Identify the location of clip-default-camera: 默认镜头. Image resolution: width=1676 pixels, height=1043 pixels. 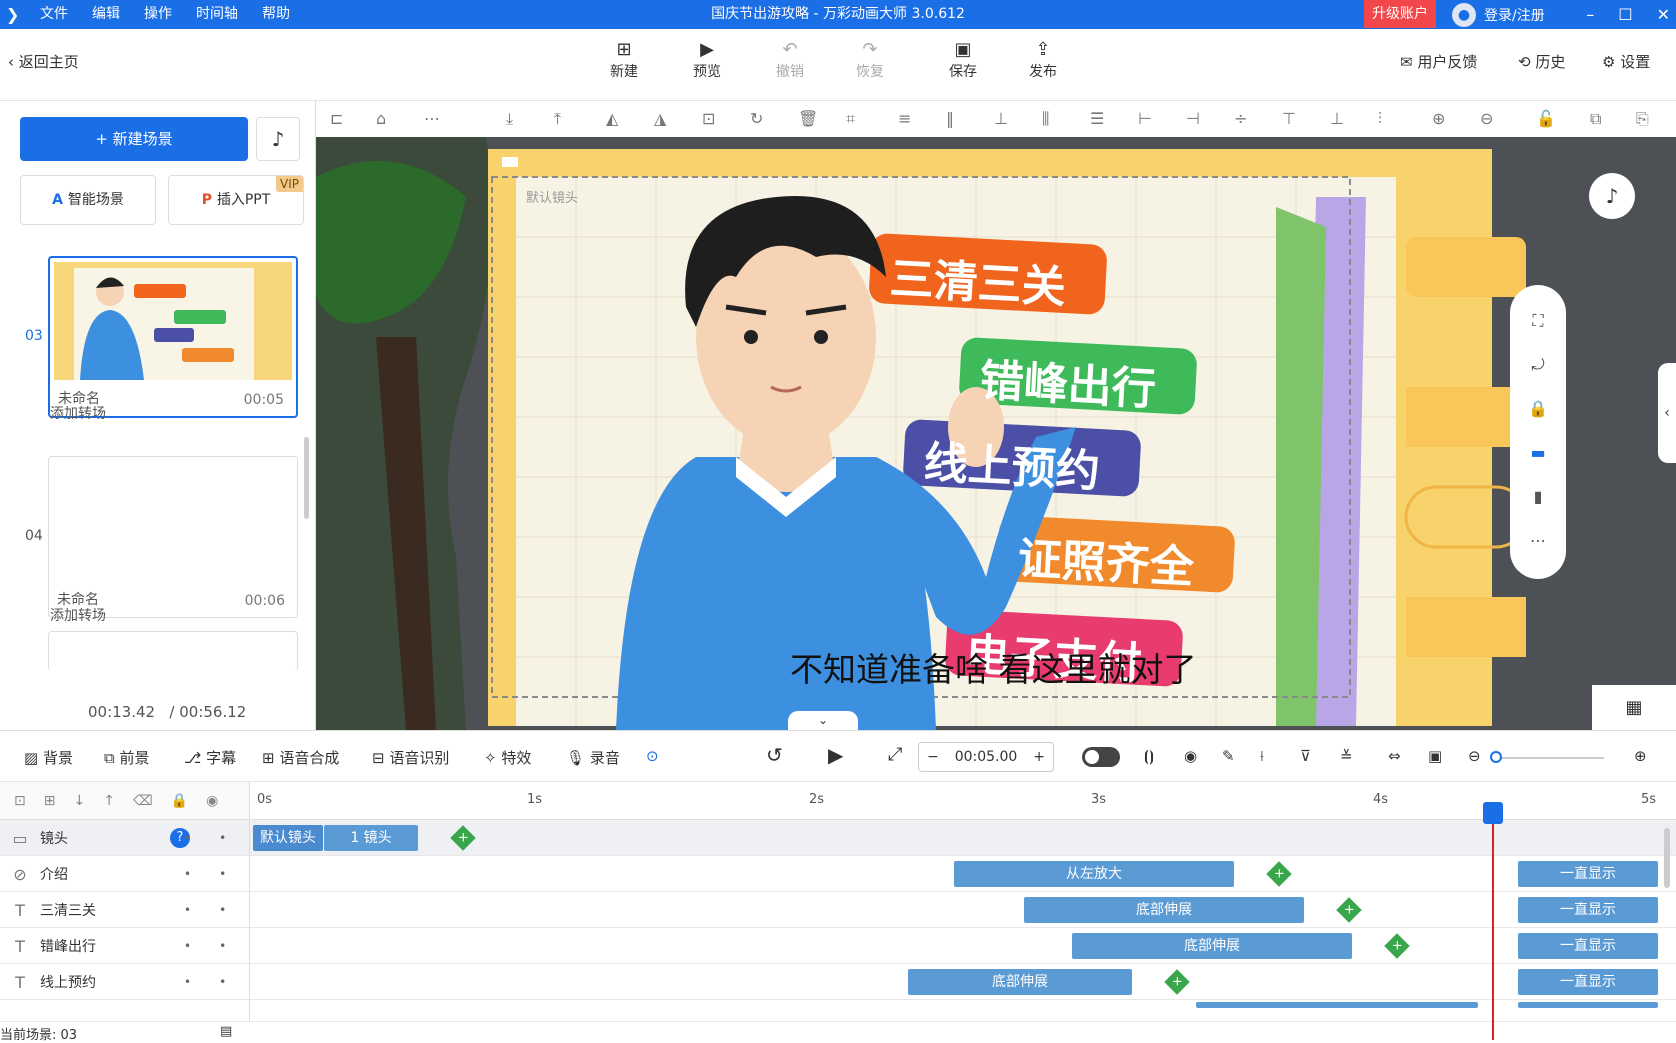
(288, 838).